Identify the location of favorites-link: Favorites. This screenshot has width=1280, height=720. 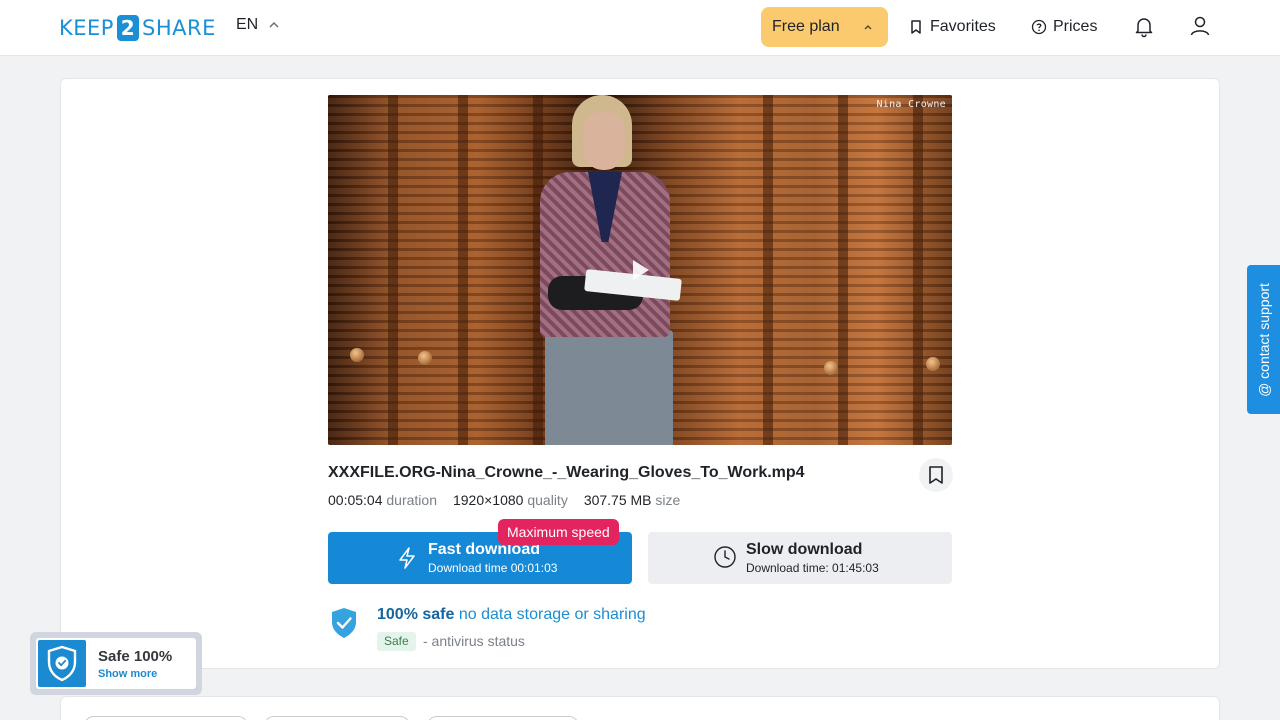
(952, 27).